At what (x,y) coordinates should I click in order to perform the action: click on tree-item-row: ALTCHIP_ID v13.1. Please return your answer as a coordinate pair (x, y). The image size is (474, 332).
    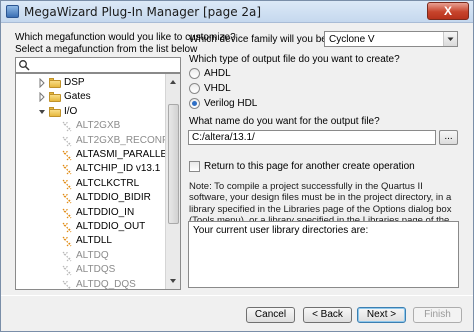
    Looking at the image, I should click on (91, 169).